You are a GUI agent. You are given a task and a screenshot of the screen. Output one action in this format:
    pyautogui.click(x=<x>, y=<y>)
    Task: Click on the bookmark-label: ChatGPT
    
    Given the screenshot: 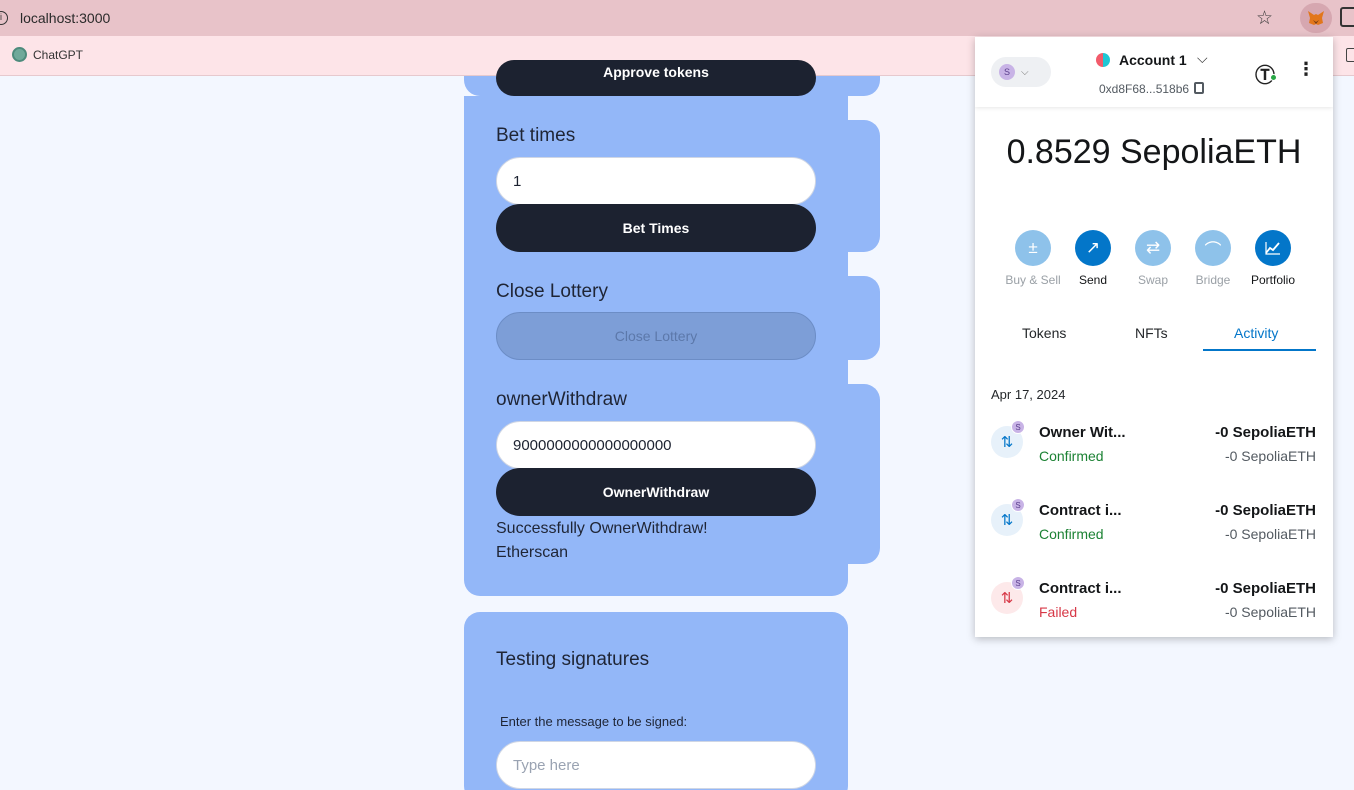 What is the action you would take?
    pyautogui.click(x=58, y=54)
    